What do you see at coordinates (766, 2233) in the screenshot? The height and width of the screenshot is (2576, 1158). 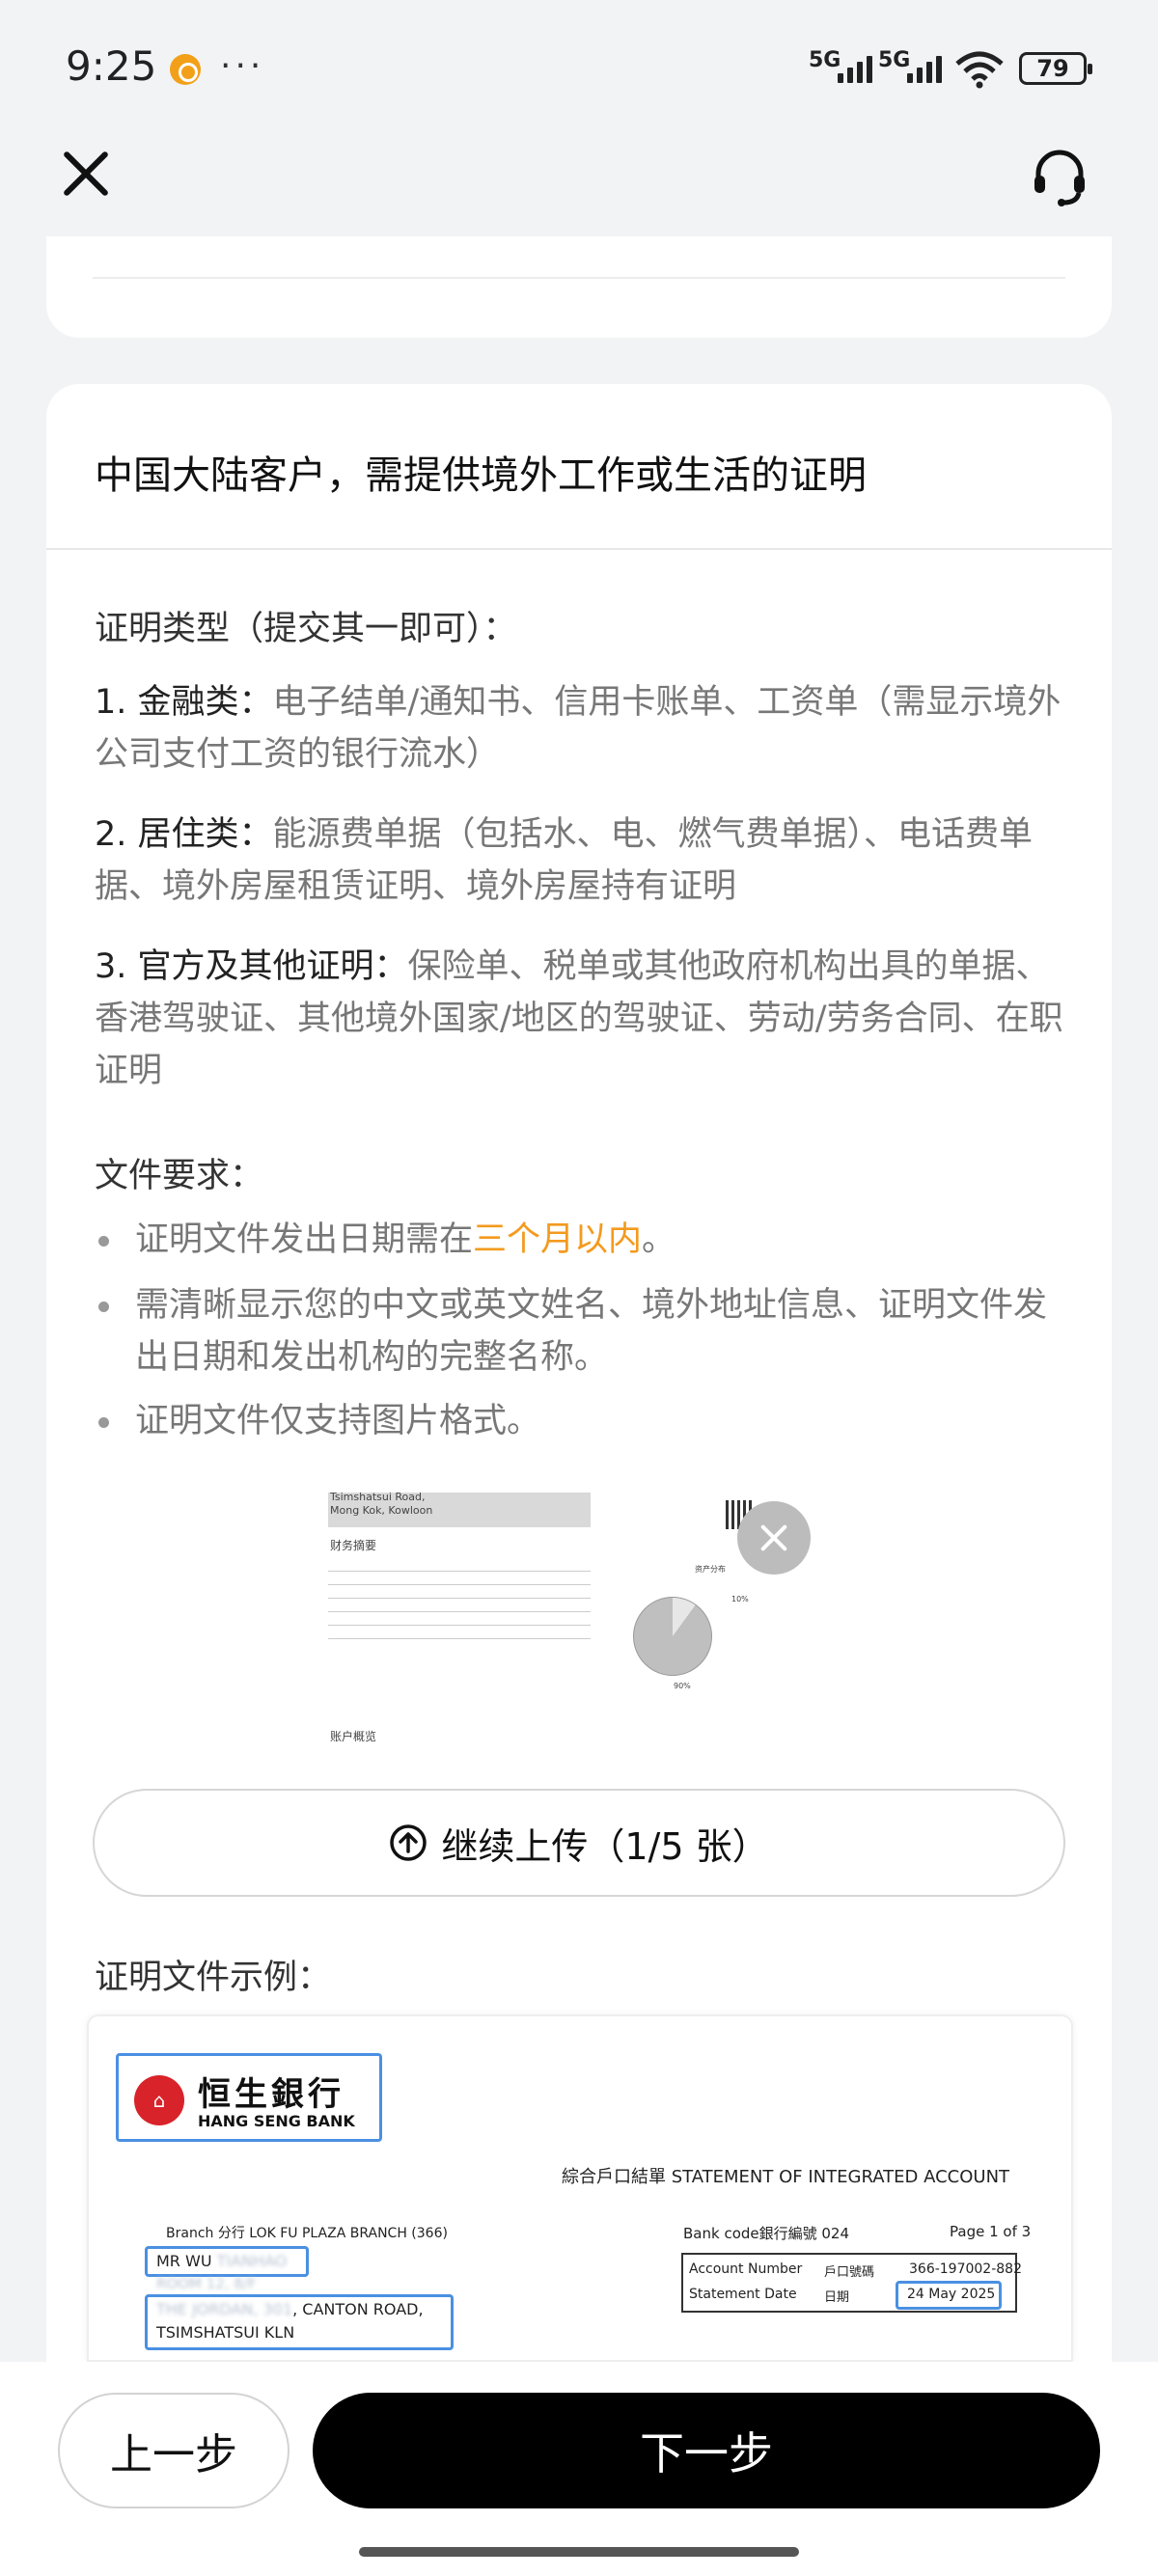 I see `bank-code: Bank code銀行編號 024` at bounding box center [766, 2233].